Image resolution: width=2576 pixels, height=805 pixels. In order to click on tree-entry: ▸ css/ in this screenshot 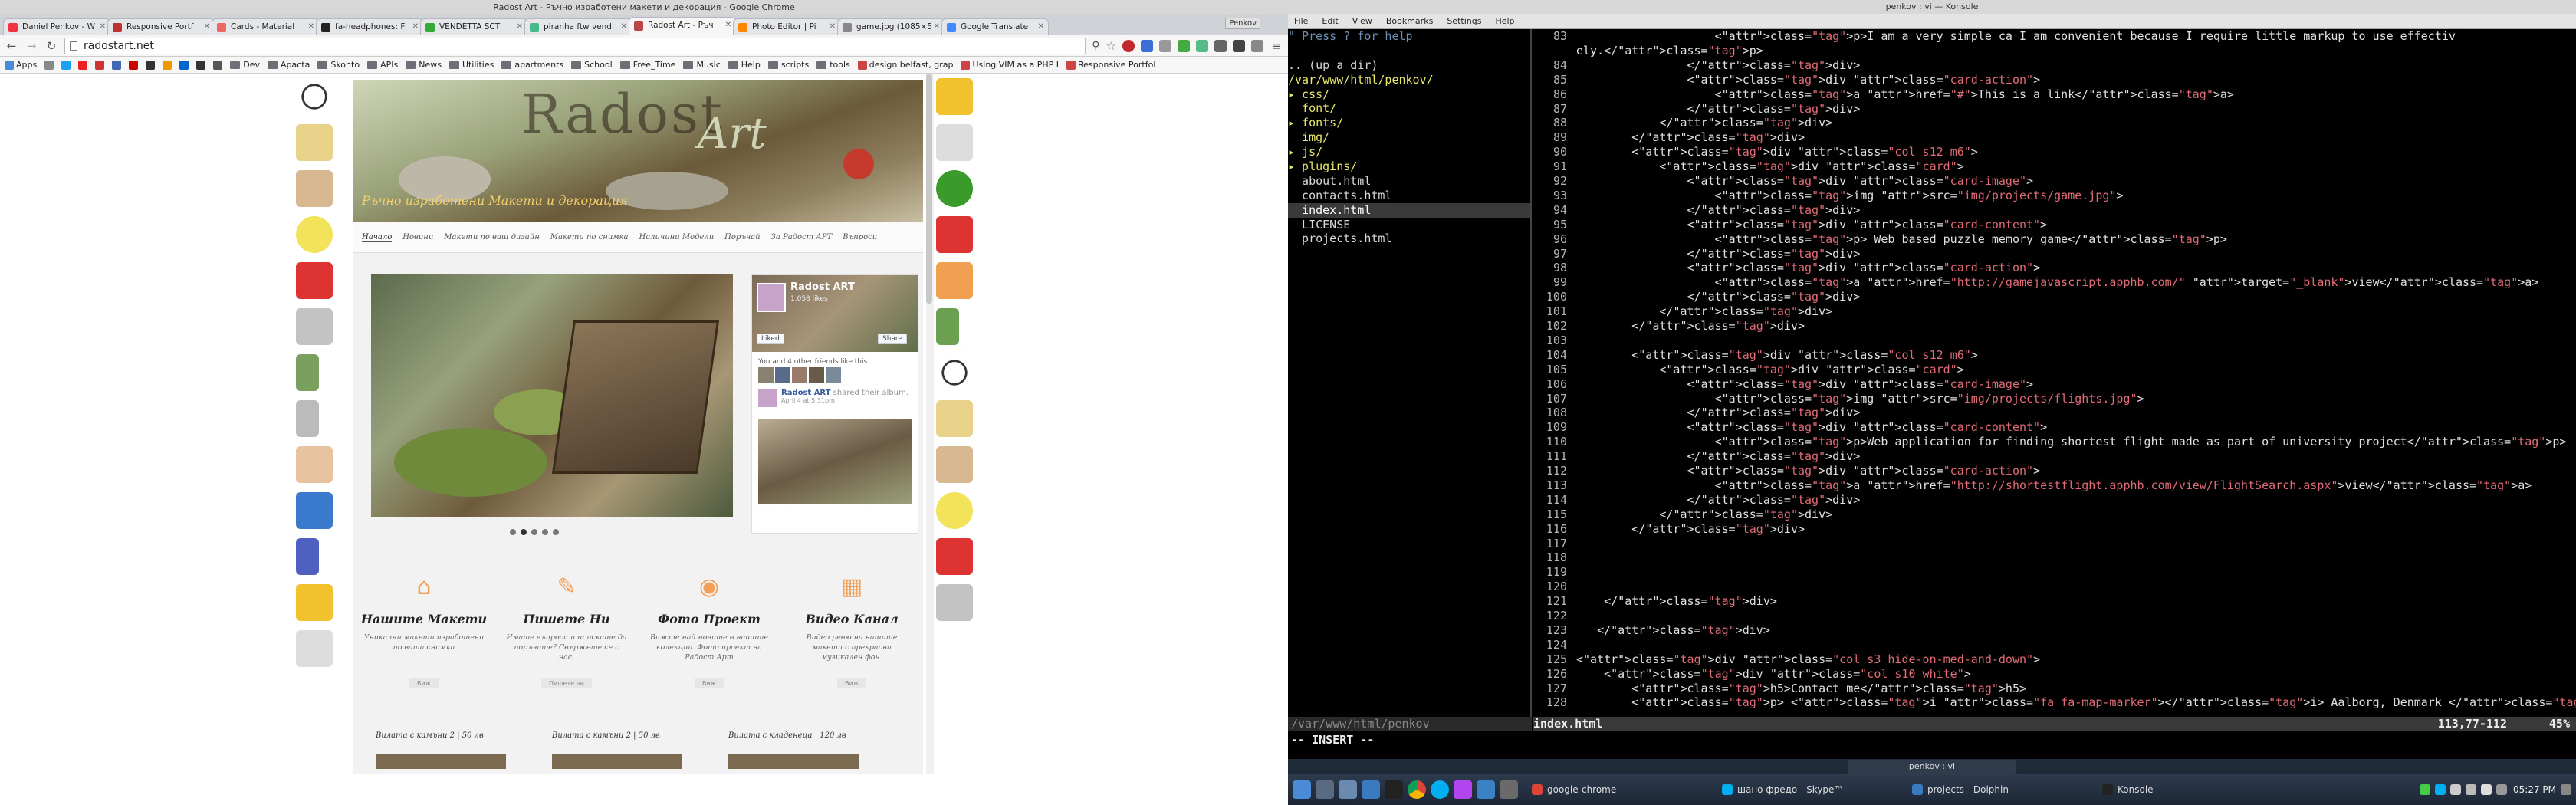, I will do `click(1409, 94)`.